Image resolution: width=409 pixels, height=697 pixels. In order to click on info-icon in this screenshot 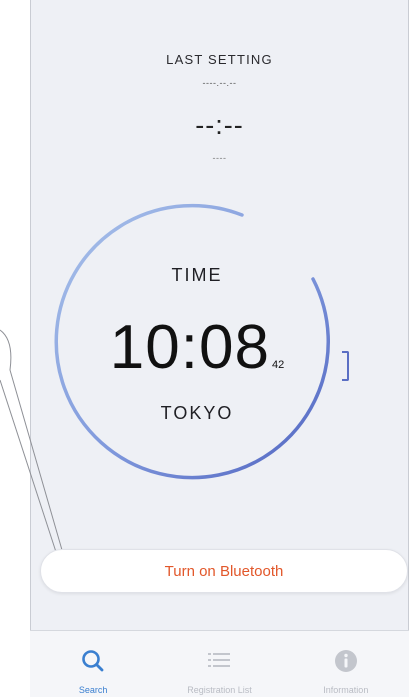, I will do `click(345, 661)`.